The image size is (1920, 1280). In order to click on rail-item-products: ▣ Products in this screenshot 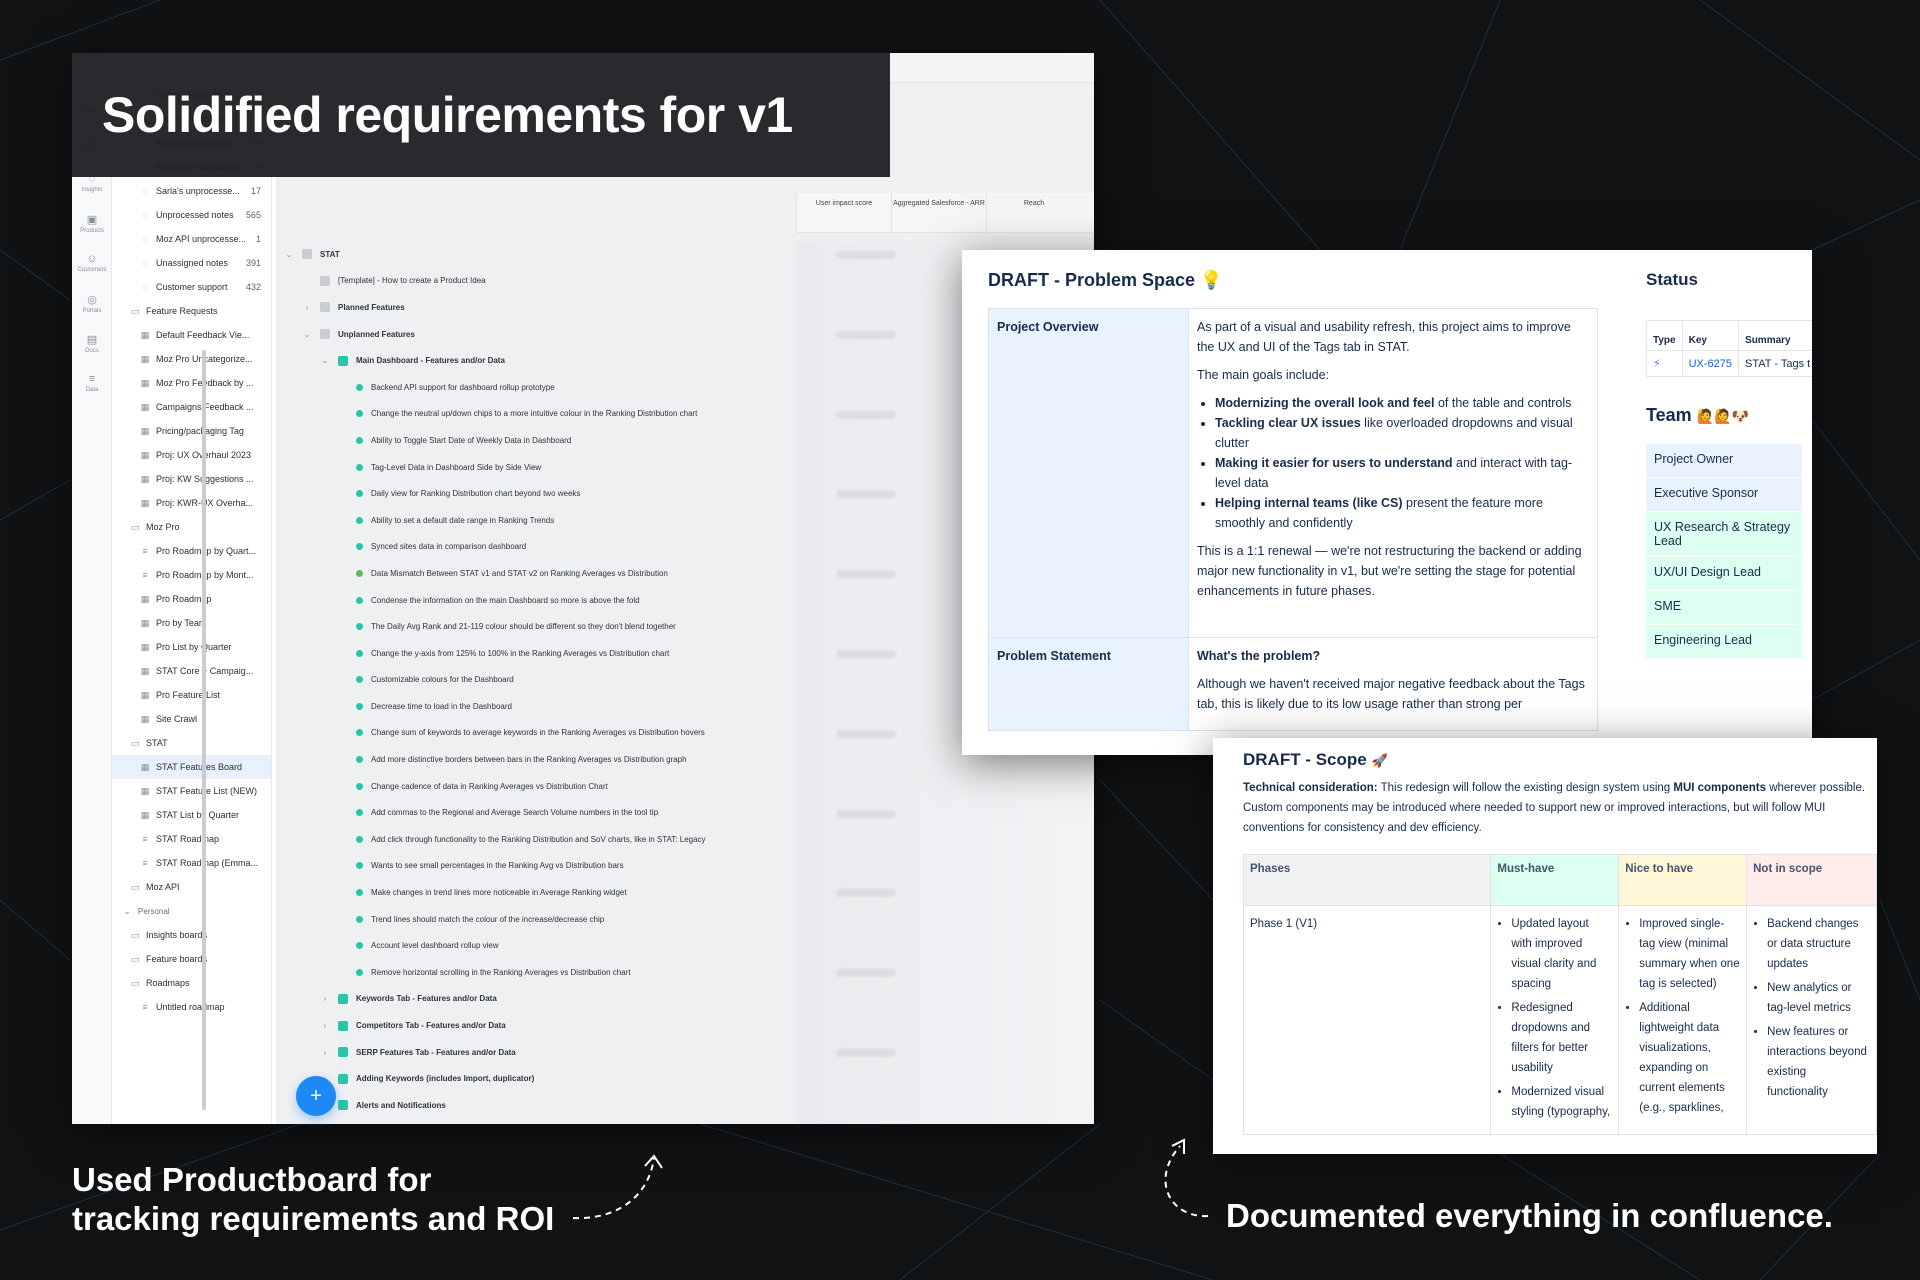, I will do `click(92, 223)`.